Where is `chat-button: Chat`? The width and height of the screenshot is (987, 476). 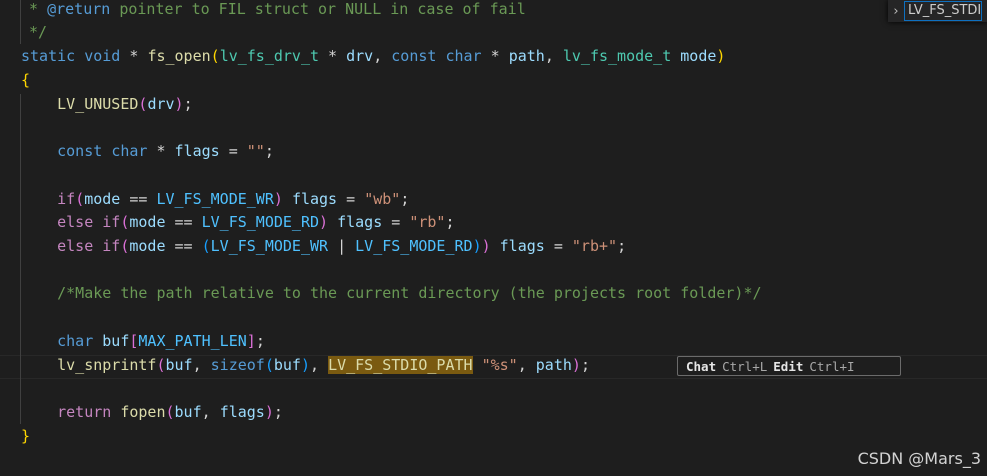 chat-button: Chat is located at coordinates (701, 366).